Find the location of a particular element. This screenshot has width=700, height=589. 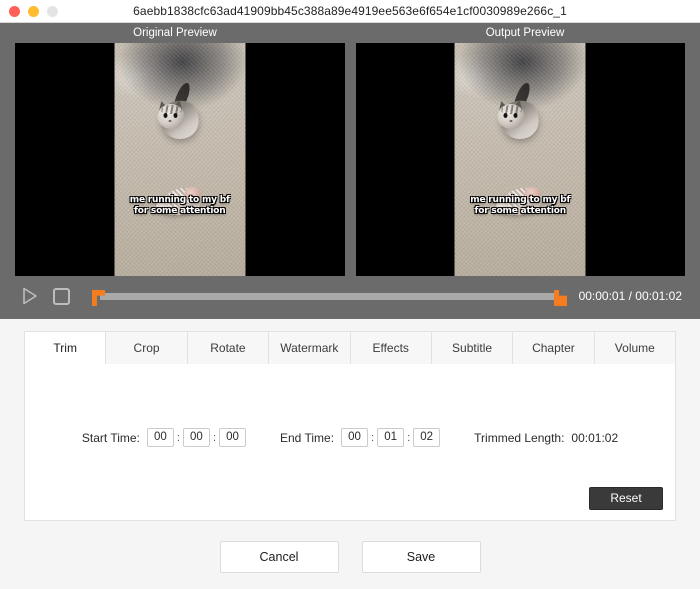

timecode-display: 00:00:01 / 00:01:02 is located at coordinates (630, 296).